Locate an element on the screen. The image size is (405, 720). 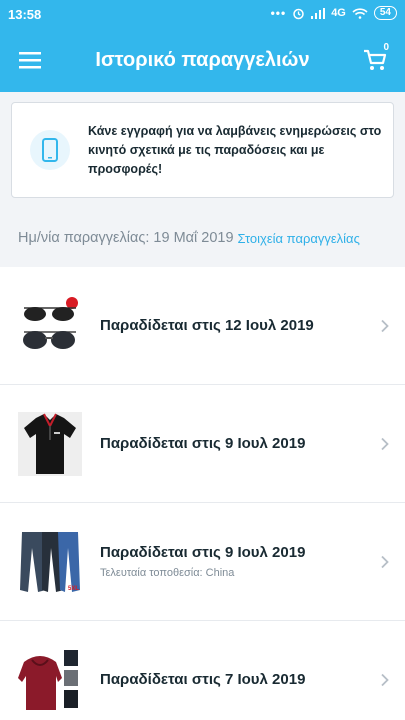
svg-text: 5XL is located at coordinates (73, 589).